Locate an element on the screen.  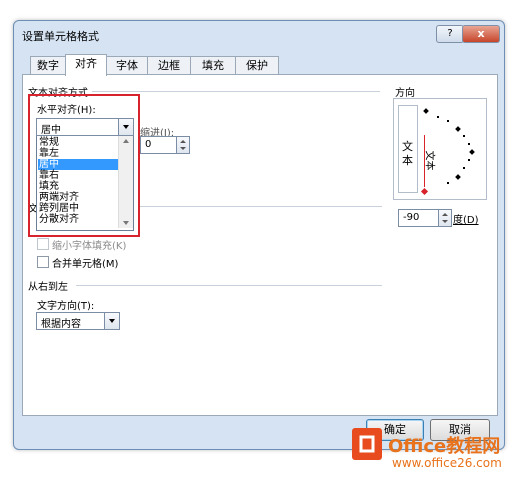
watermark-url: www.office26.com is located at coordinates (447, 463).